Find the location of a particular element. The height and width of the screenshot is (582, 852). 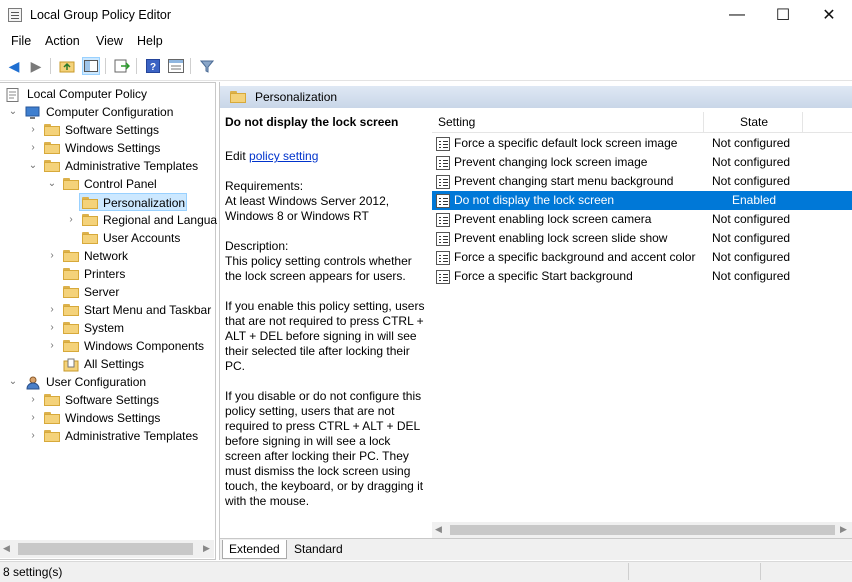

tree-item-user-configuration: ⌄ User Configuration is located at coordinates (107, 382).